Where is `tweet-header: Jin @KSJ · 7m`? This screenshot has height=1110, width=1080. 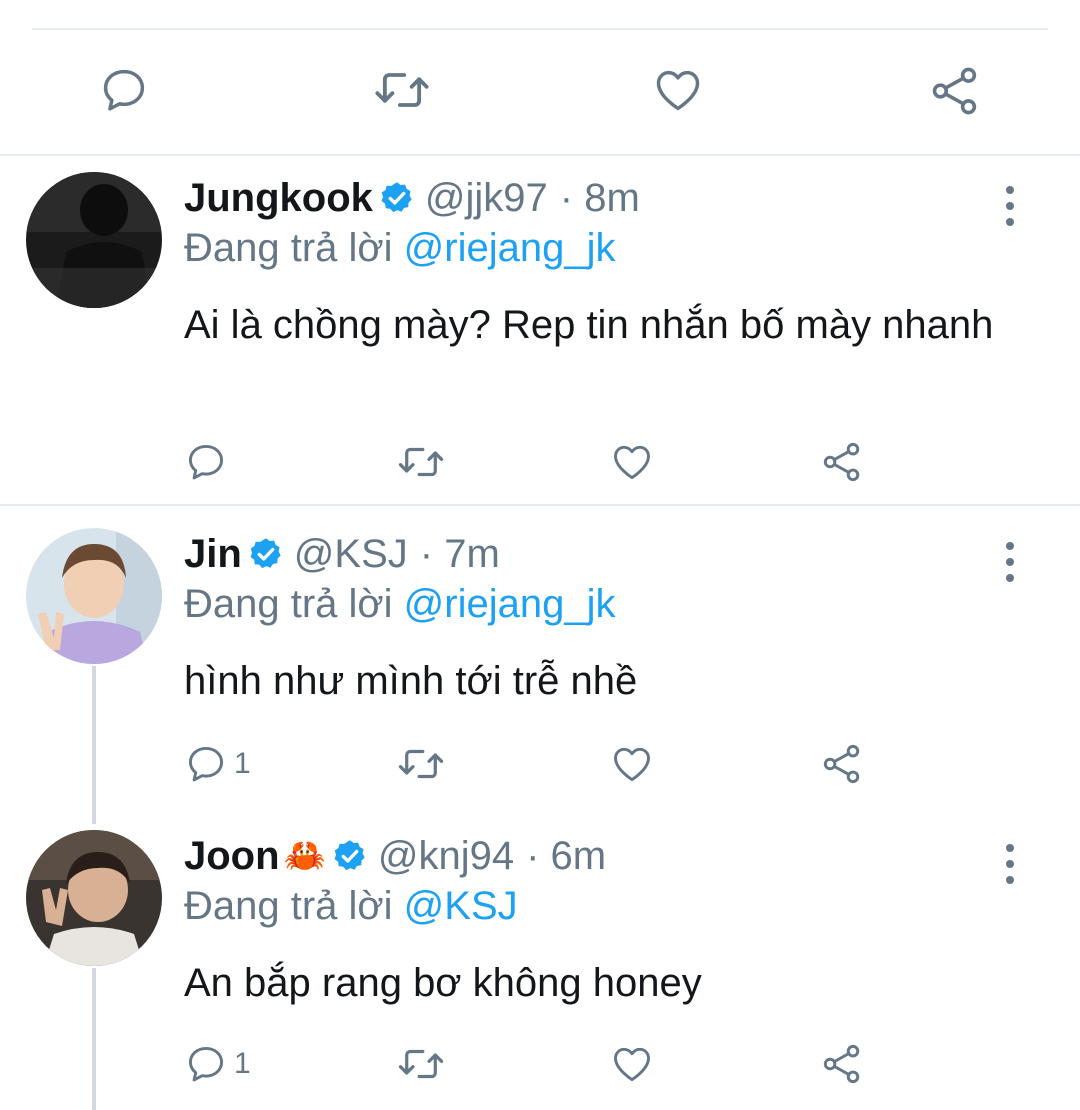 tweet-header: Jin @KSJ · 7m is located at coordinates (342, 554).